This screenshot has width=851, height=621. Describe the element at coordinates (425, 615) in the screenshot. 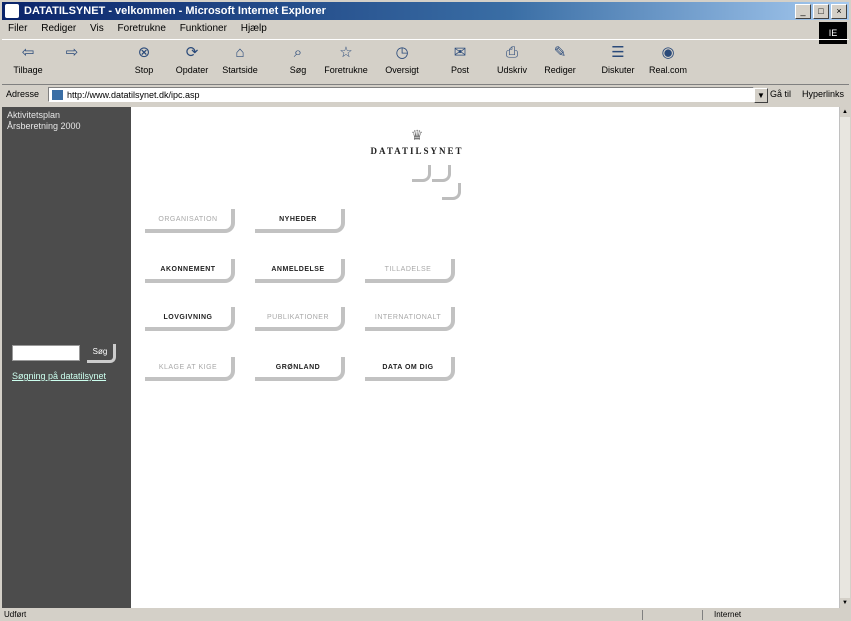

I see `status-bar: Udført Internet` at that location.